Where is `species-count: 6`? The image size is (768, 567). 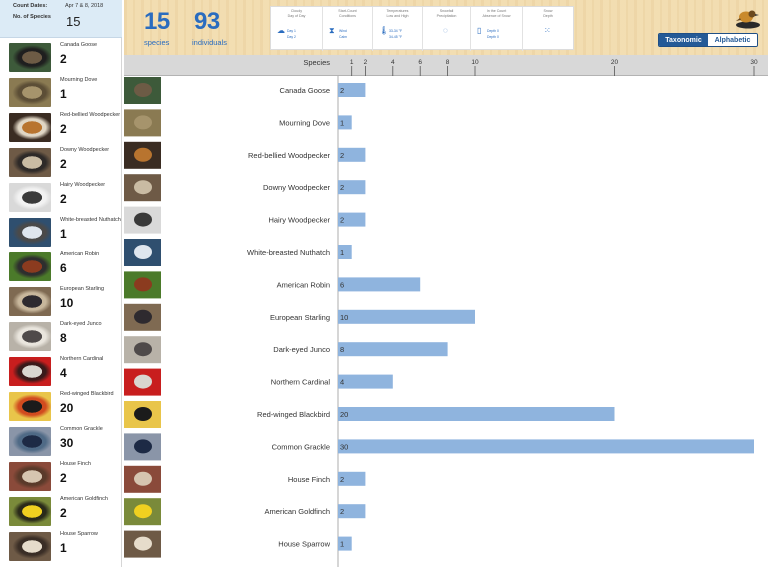 species-count: 6 is located at coordinates (63, 268).